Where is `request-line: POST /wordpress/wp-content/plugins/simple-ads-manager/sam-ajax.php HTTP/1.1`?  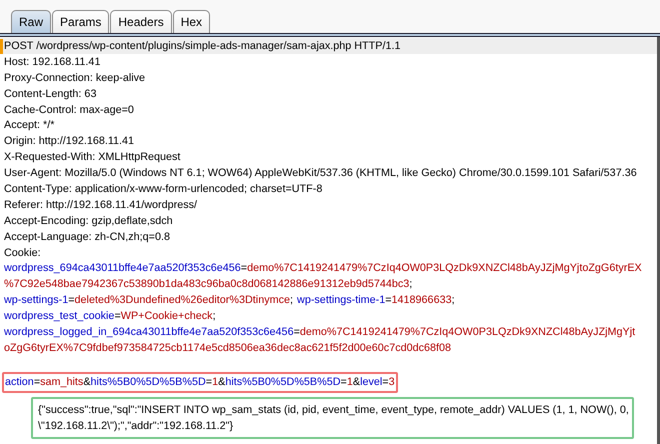 request-line: POST /wordpress/wp-content/plugins/simple-ads-manager/sam-ajax.php HTTP/1.1 is located at coordinates (201, 46).